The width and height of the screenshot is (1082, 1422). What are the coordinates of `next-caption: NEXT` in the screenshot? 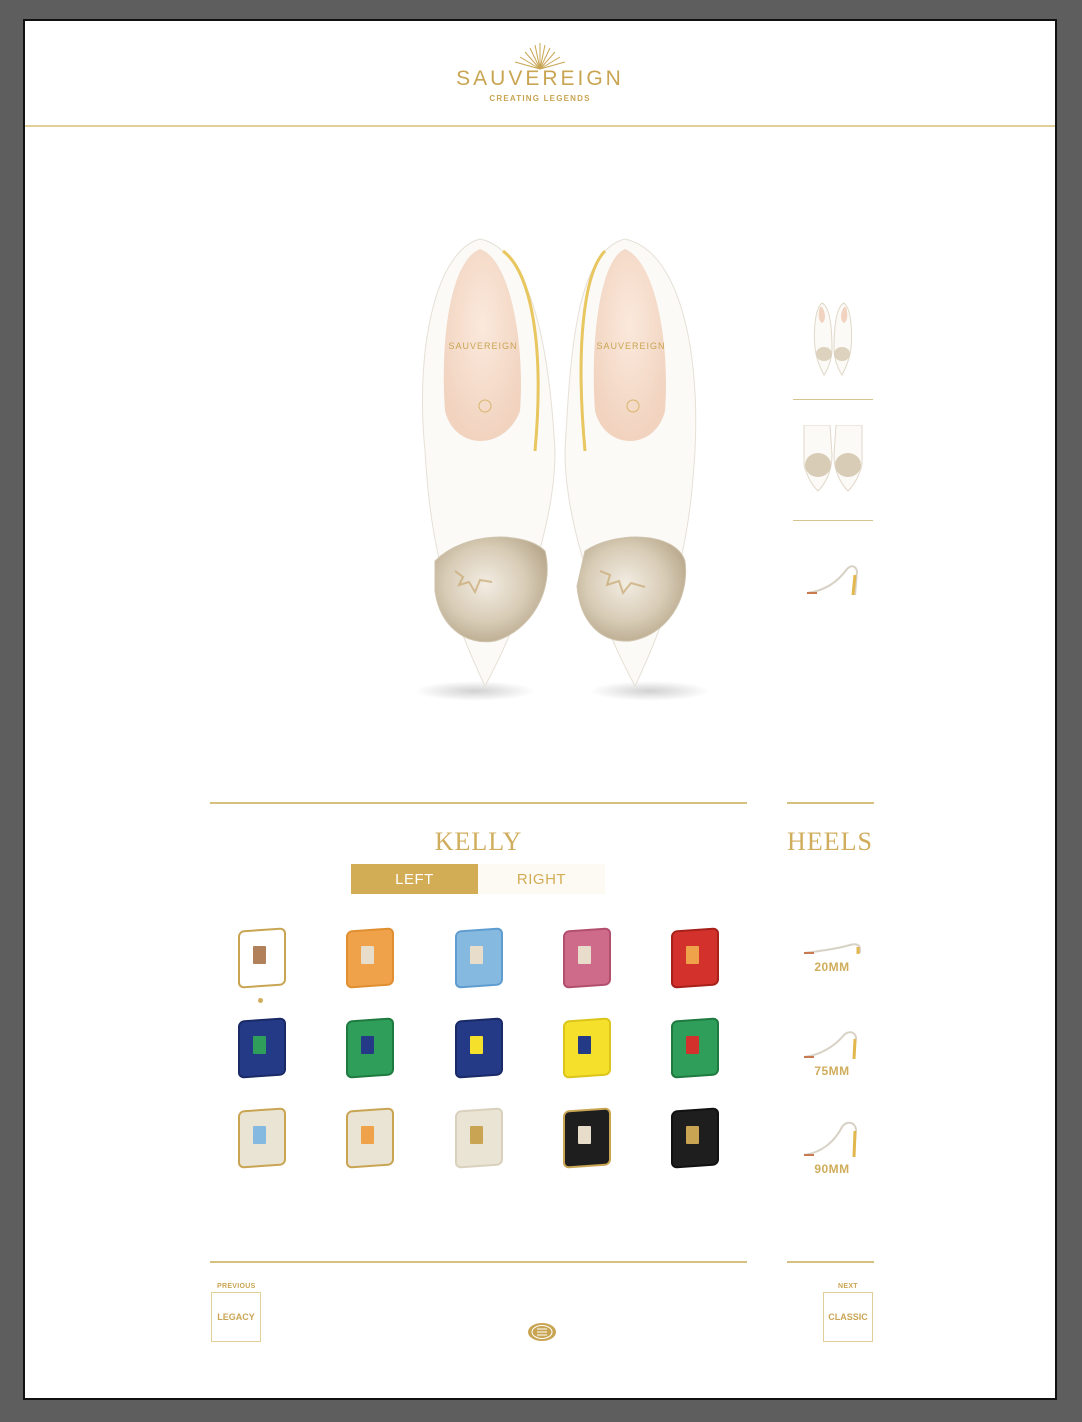 It's located at (848, 1286).